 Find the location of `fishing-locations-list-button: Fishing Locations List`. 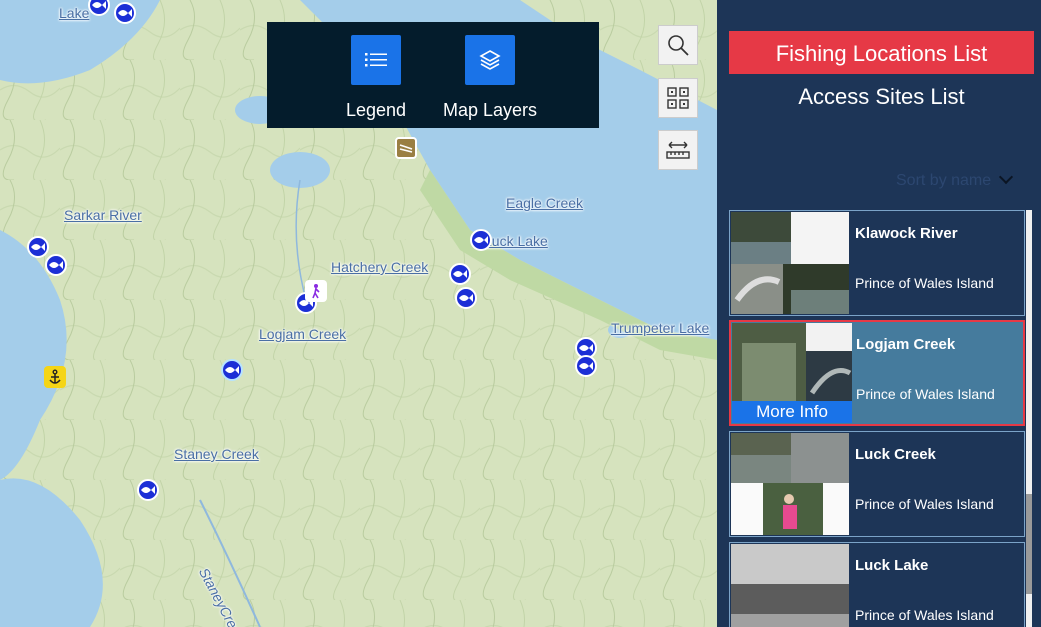

fishing-locations-list-button: Fishing Locations List is located at coordinates (881, 52).